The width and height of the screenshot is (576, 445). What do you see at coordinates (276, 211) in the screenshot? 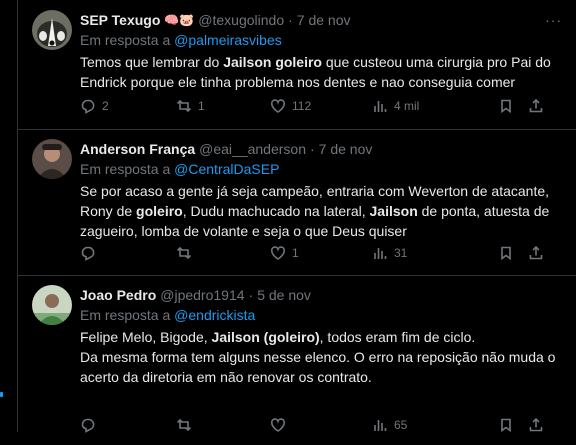
I see `text-run: , Dudu machucado na lateral,` at bounding box center [276, 211].